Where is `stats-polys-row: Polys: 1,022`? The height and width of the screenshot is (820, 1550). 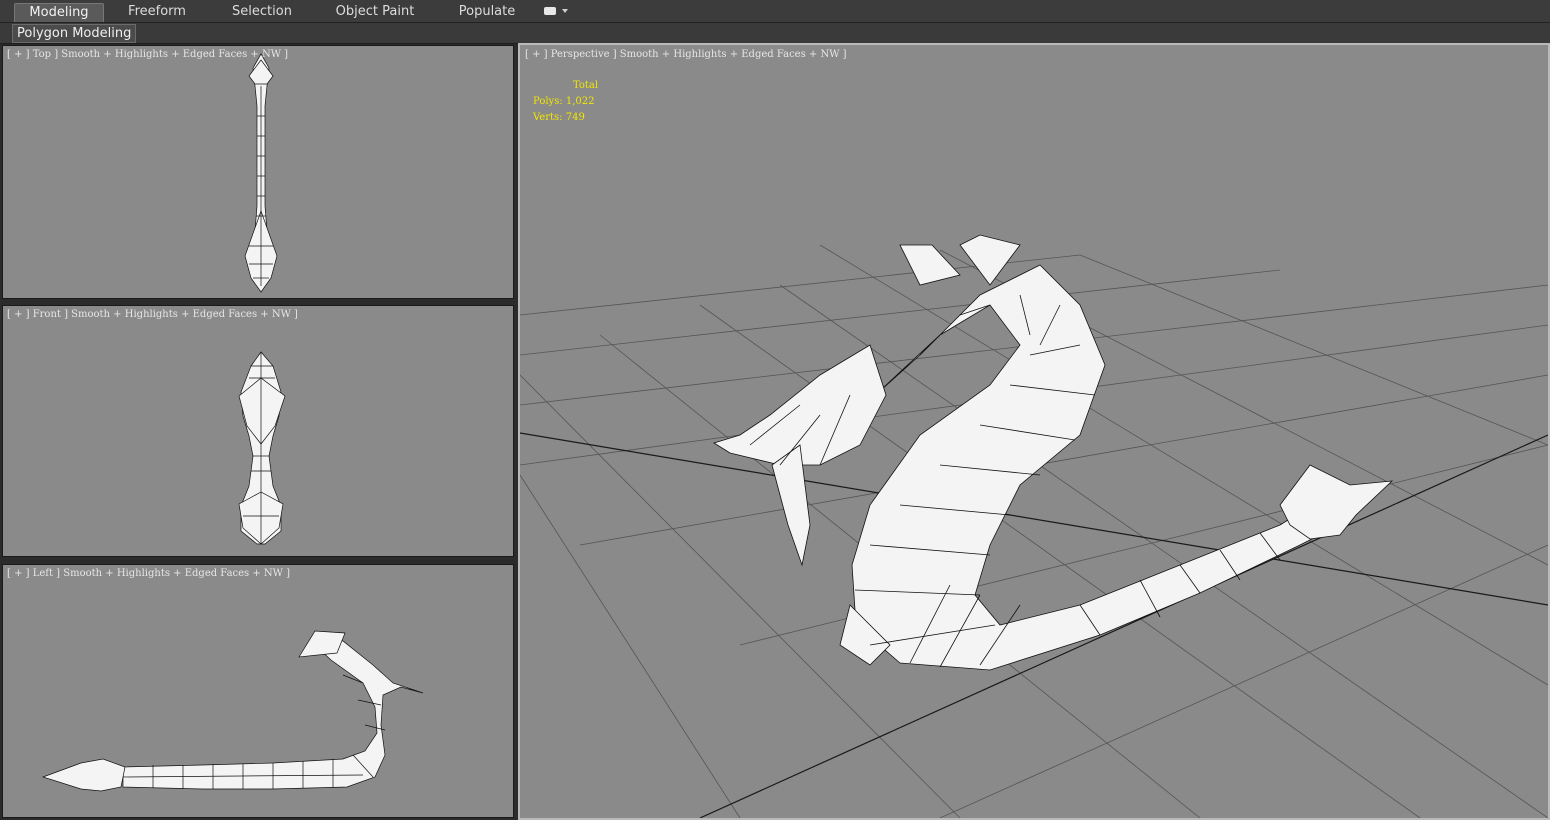
stats-polys-row: Polys: 1,022 is located at coordinates (565, 102).